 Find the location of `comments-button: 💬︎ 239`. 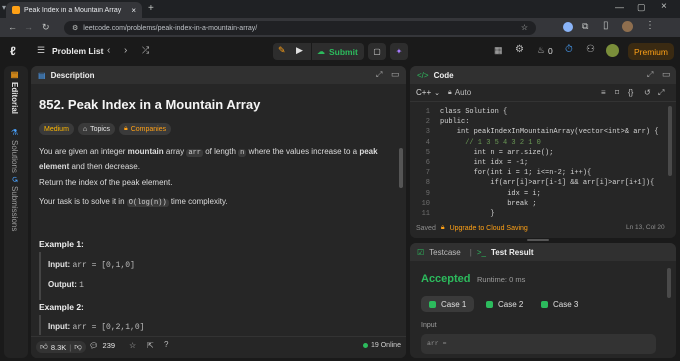

comments-button: 💬︎ 239 is located at coordinates (102, 345).